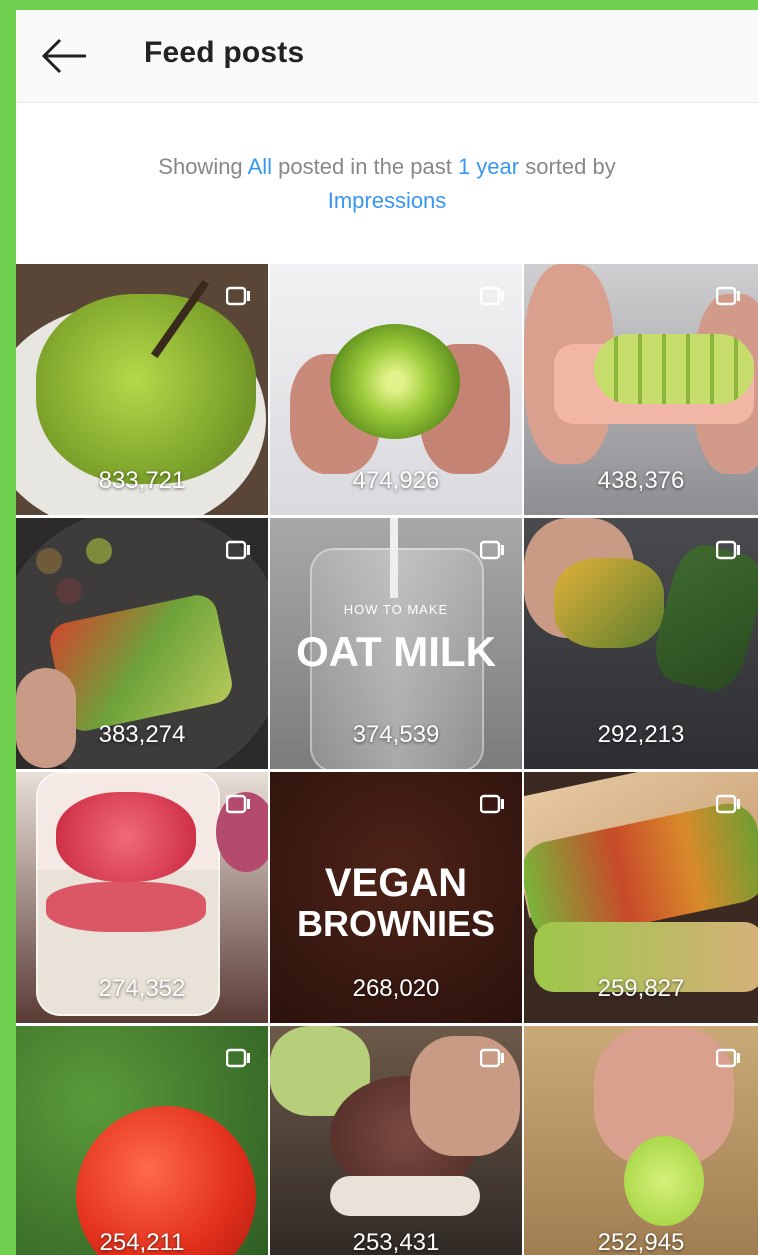 This screenshot has height=1255, width=758. I want to click on impressions-count: 259,827, so click(641, 988).